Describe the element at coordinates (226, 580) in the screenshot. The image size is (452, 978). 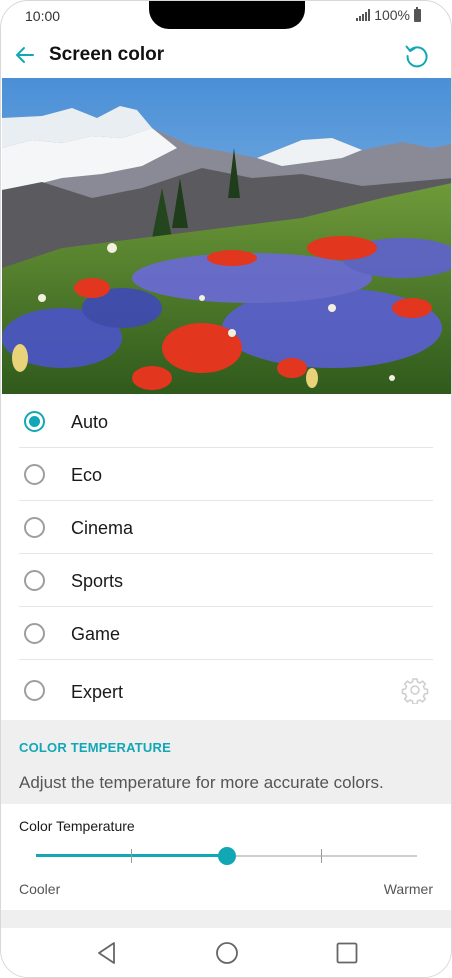
I see `option-sports: Sports` at that location.